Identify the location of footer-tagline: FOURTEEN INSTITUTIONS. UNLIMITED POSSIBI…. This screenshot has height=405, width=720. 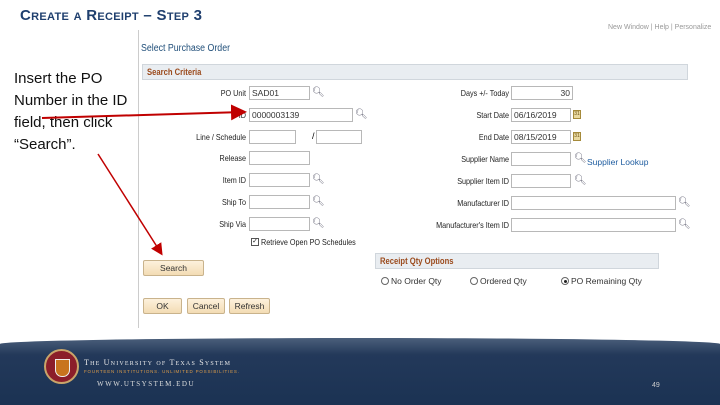
(162, 371).